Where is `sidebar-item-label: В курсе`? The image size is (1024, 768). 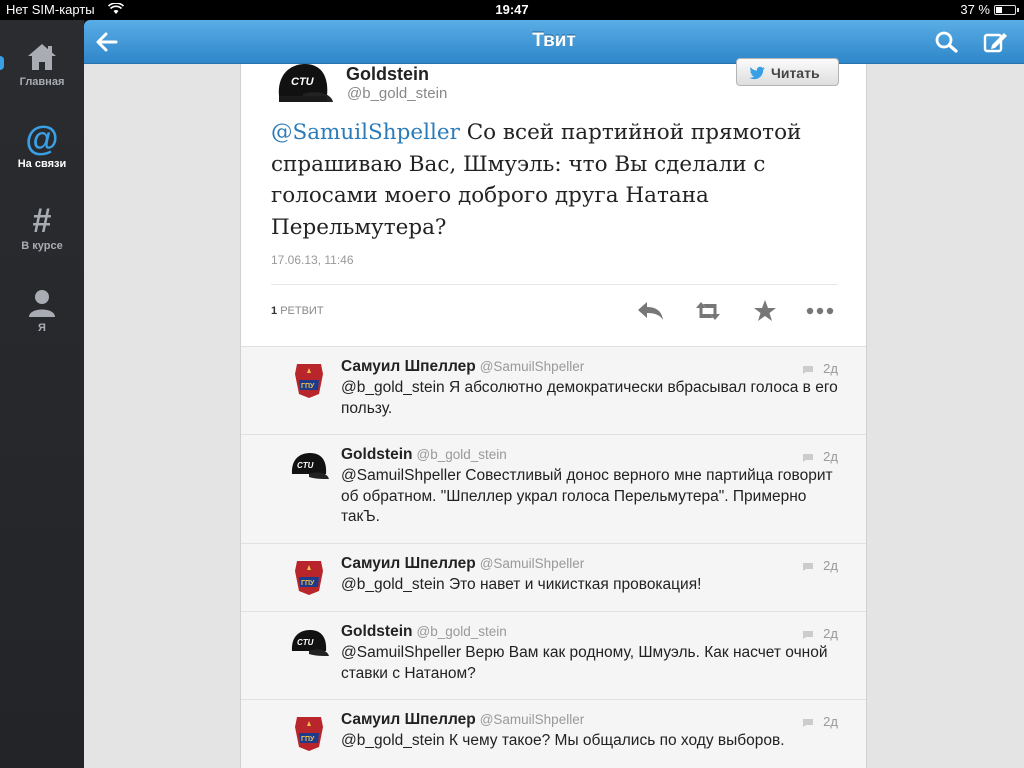
sidebar-item-label: В курсе is located at coordinates (42, 246).